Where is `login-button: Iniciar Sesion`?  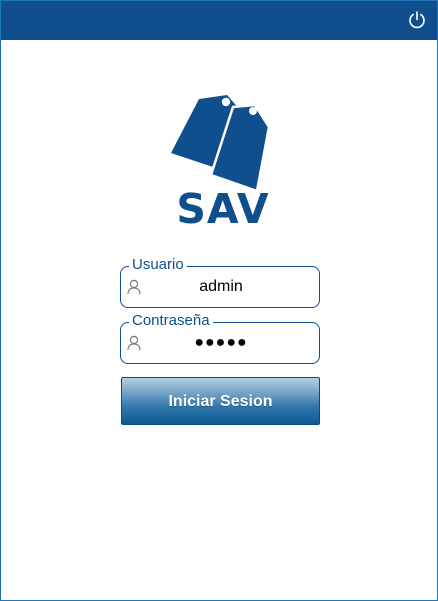 login-button: Iniciar Sesion is located at coordinates (220, 401).